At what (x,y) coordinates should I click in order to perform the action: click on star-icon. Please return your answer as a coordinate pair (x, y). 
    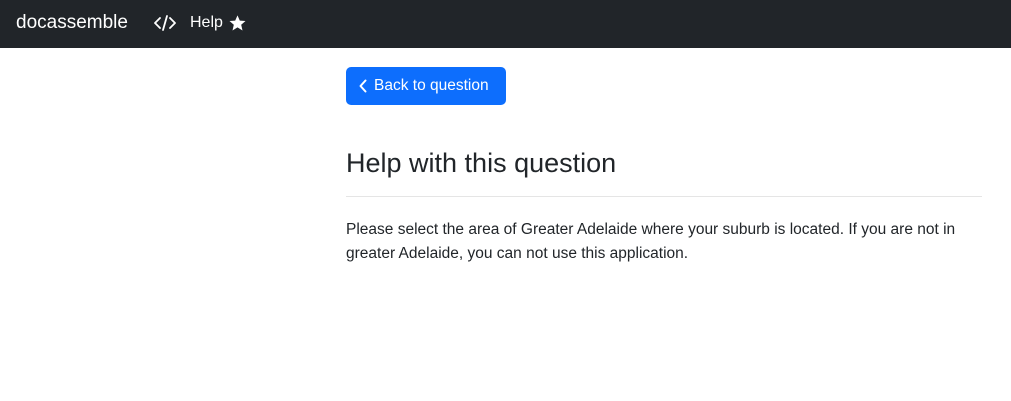
    Looking at the image, I should click on (237, 23).